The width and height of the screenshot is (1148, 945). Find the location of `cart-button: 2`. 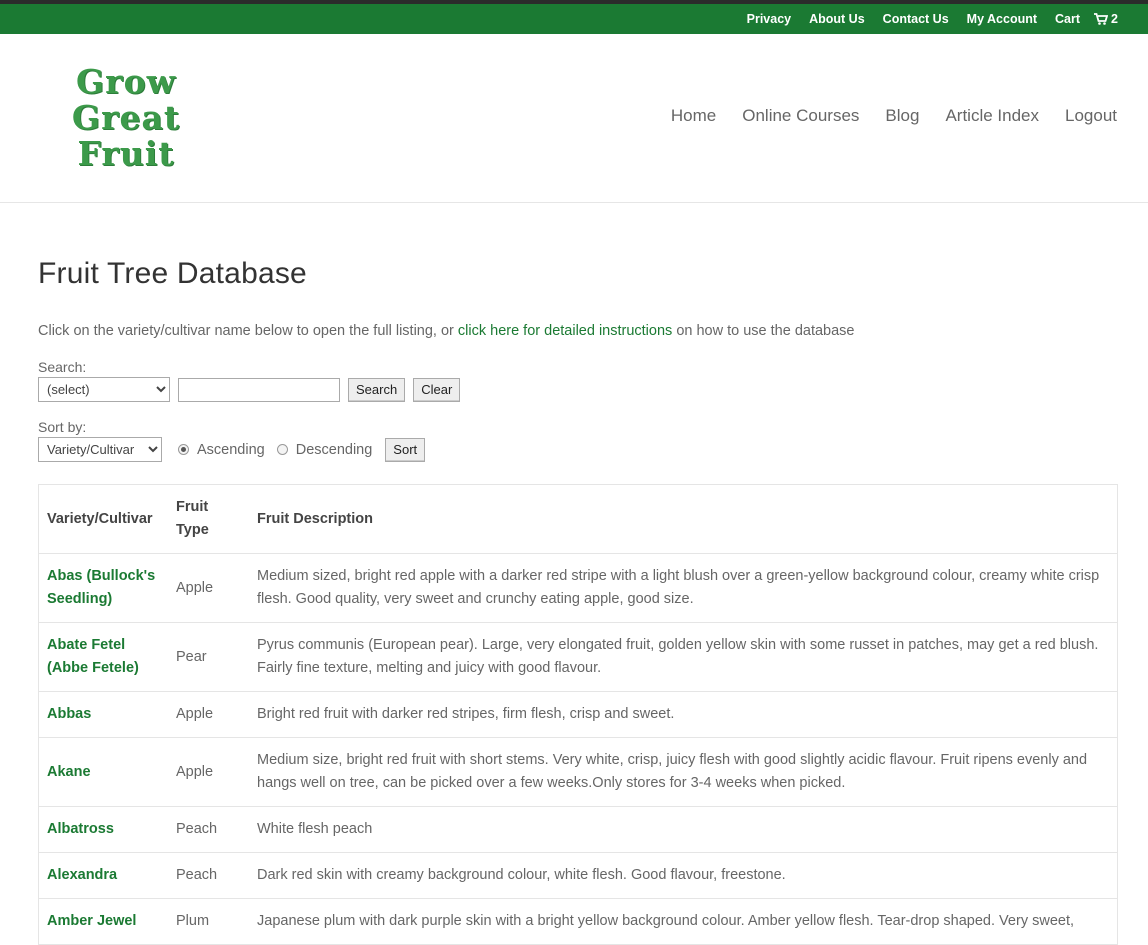

cart-button: 2 is located at coordinates (1106, 19).